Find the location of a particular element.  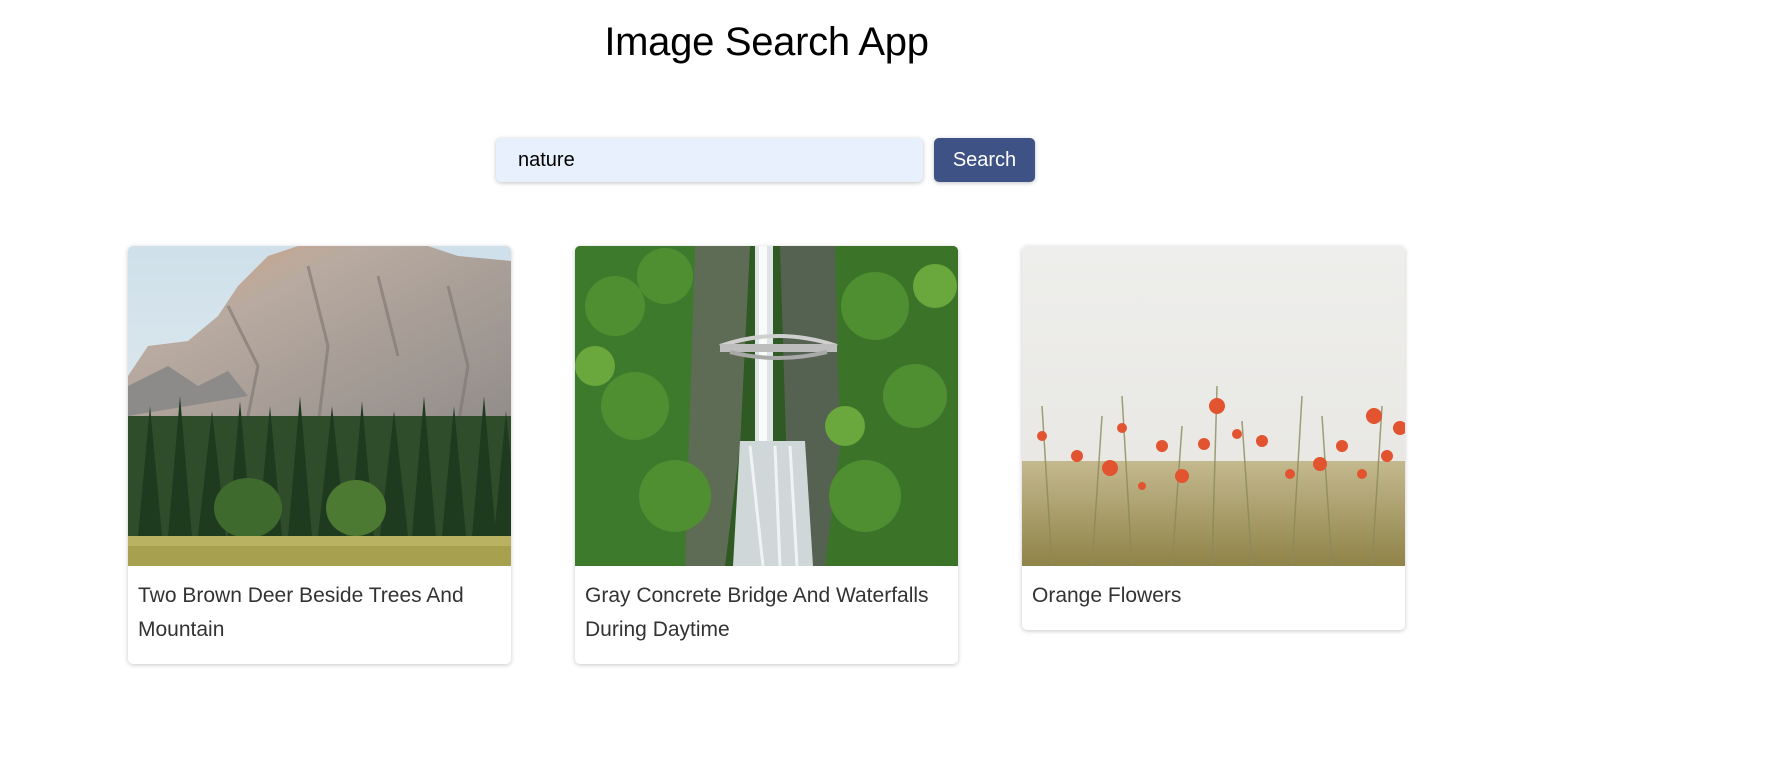

image-card: Two Brown Deer Beside Trees And Mountain is located at coordinates (319, 455).